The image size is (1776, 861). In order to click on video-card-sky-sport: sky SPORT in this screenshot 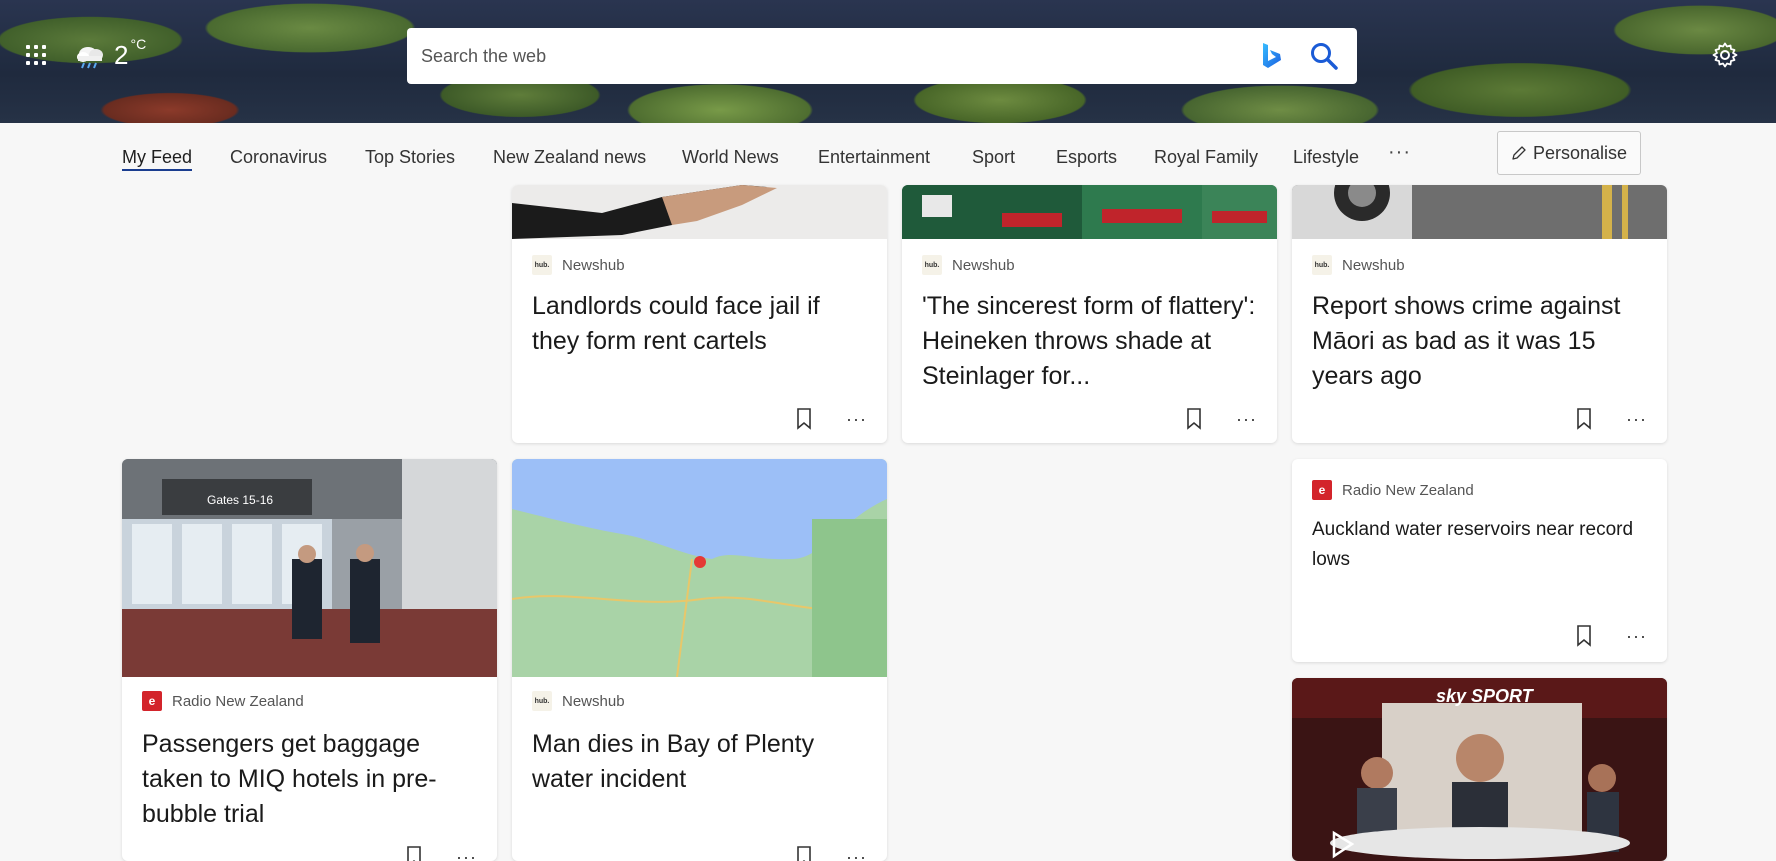, I will do `click(1479, 769)`.